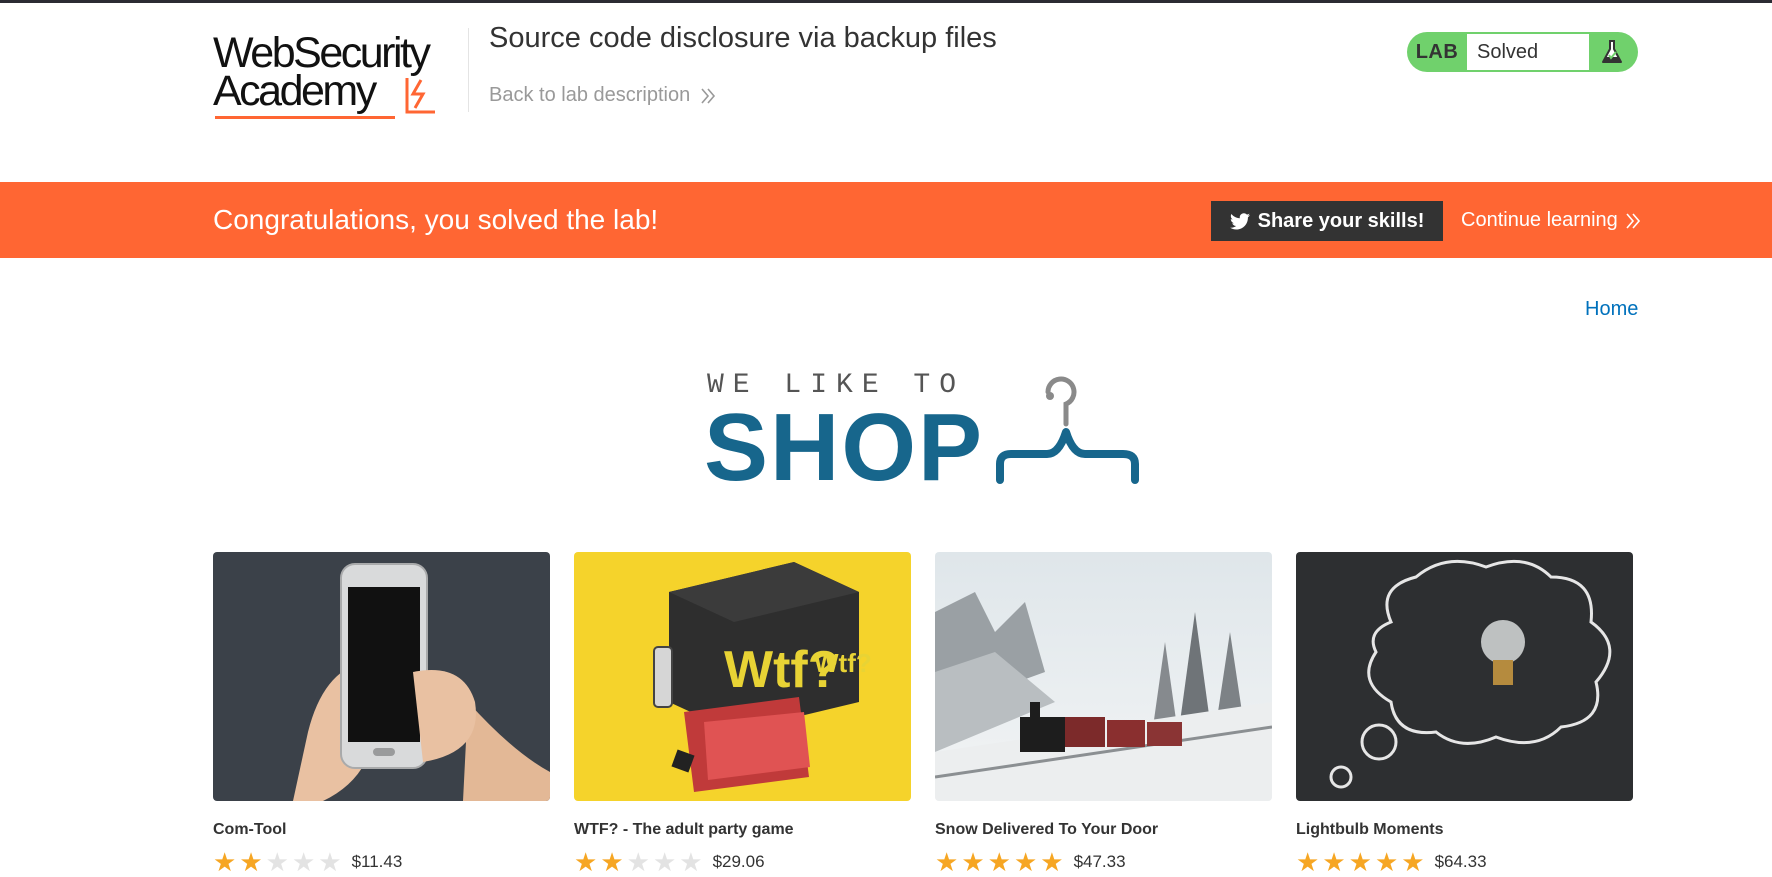  I want to click on continue-learning-link: Continue learning, so click(1550, 220).